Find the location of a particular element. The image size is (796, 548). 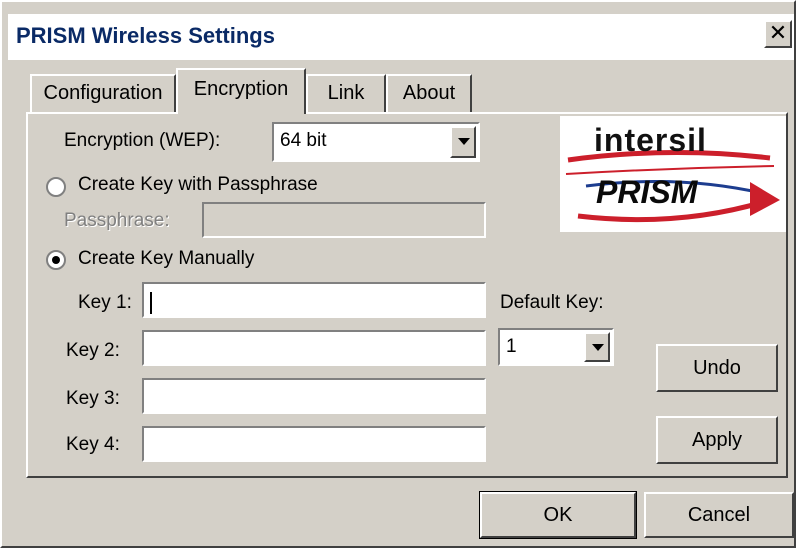

tab-encryption-label: Encryption is located at coordinates (241, 89).